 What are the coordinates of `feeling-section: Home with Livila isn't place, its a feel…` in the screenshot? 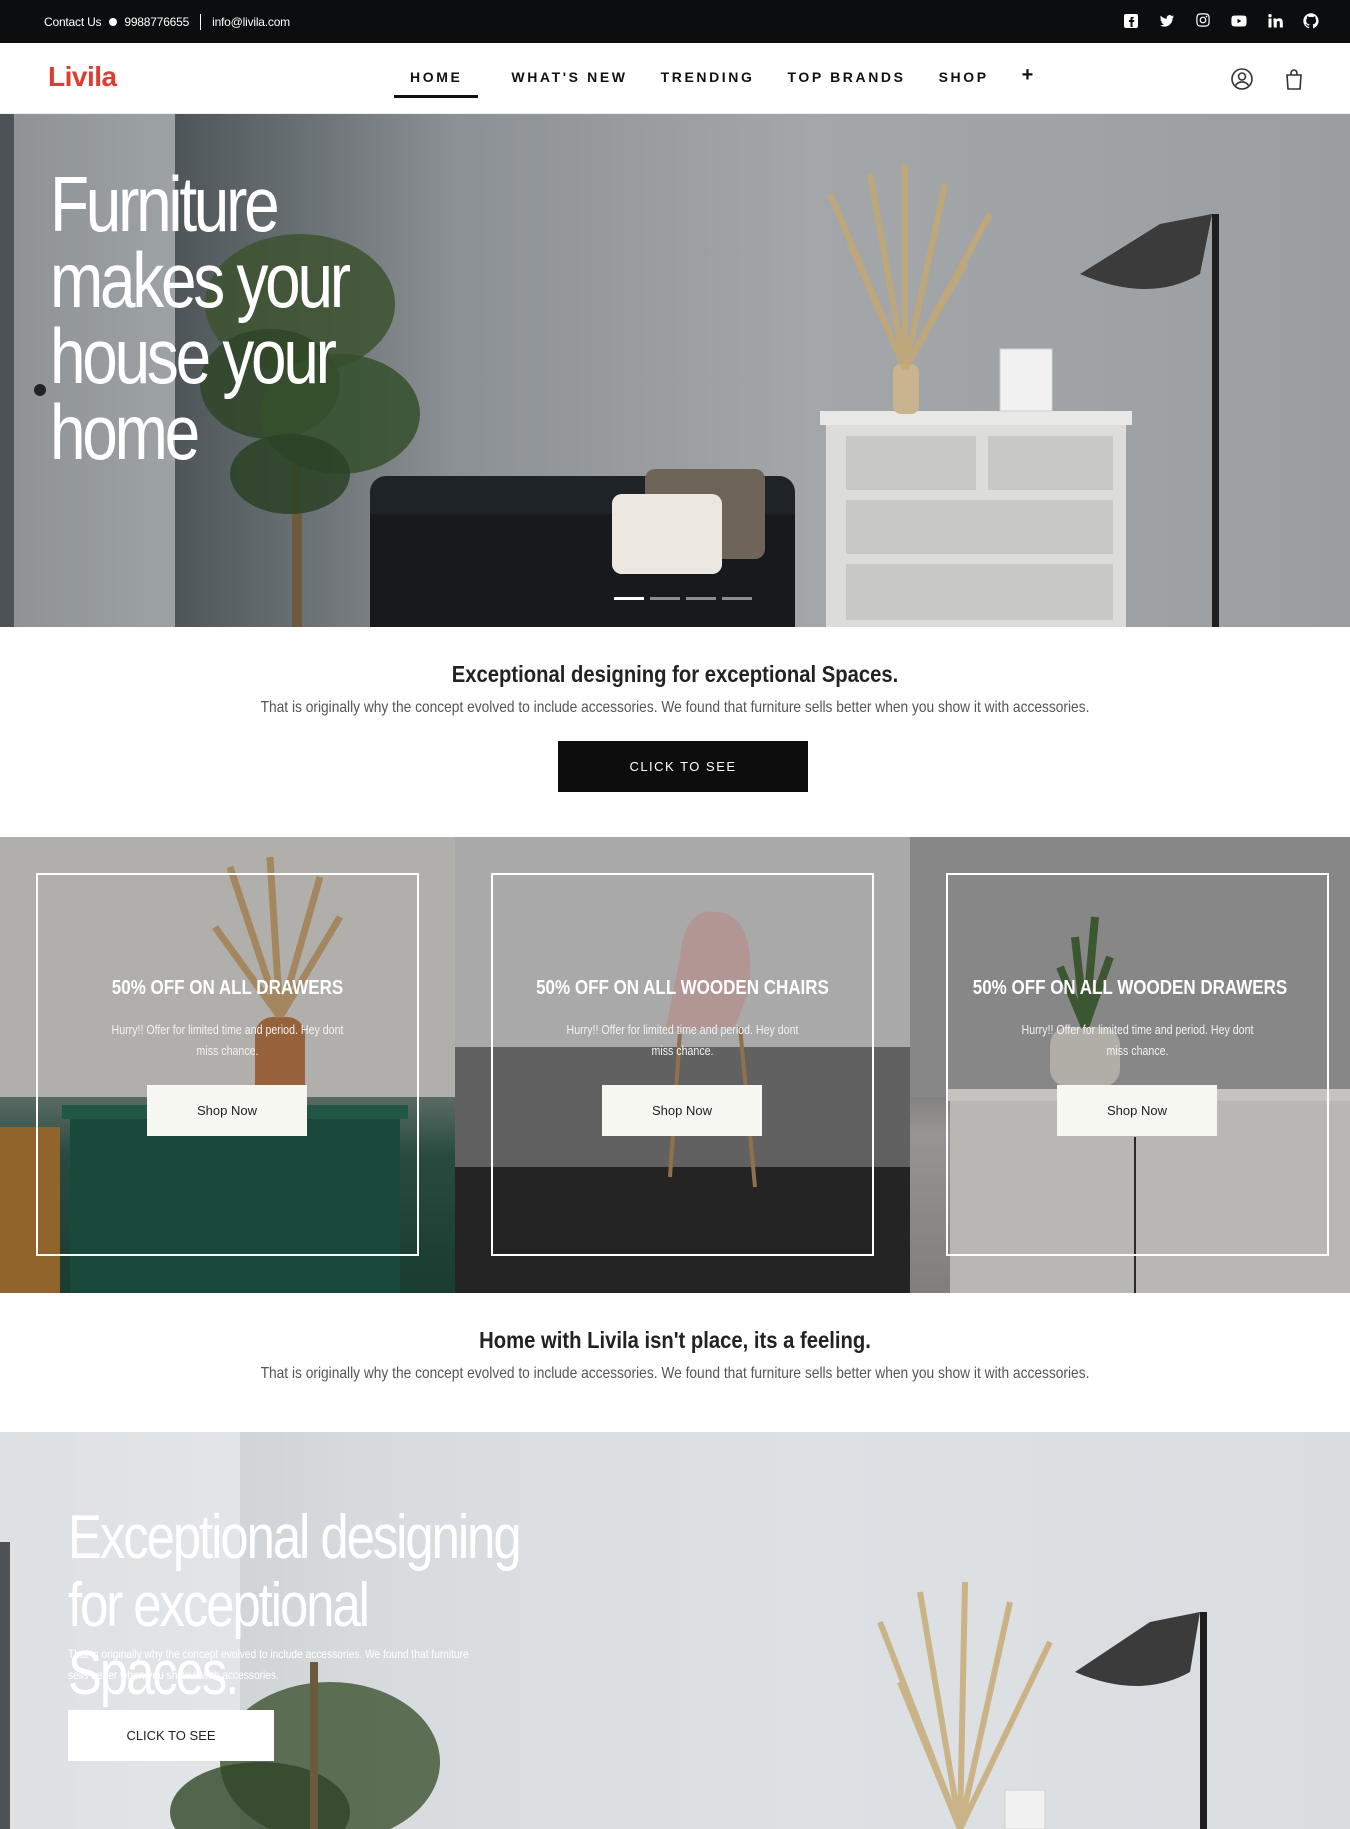 It's located at (675, 1362).